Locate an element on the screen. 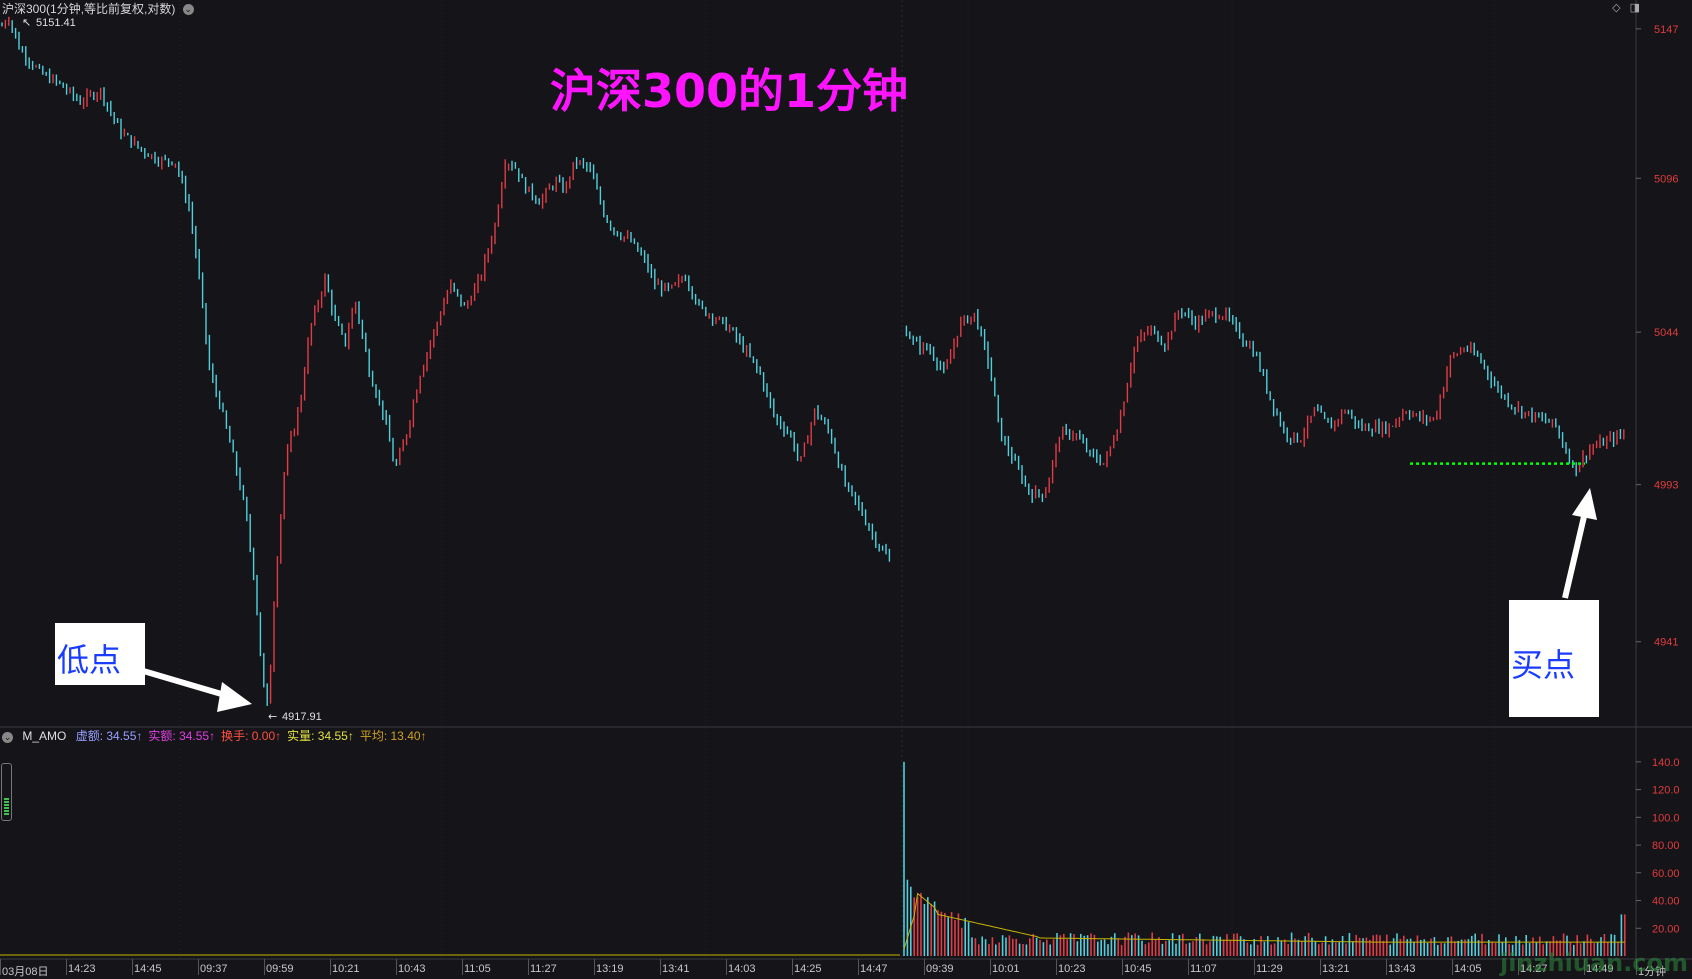 This screenshot has width=1692, height=979. volume-tick-label: 100.0 is located at coordinates (1666, 818).